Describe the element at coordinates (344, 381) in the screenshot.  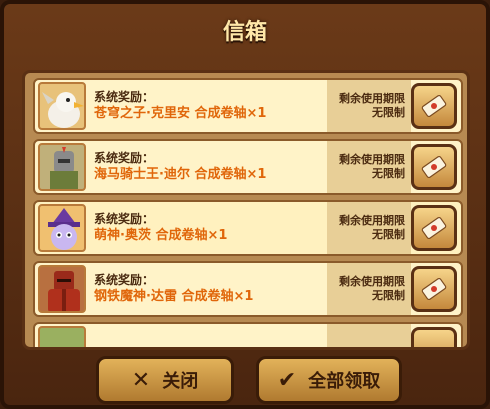
I see `claim-all-button-label: 全部领取` at that location.